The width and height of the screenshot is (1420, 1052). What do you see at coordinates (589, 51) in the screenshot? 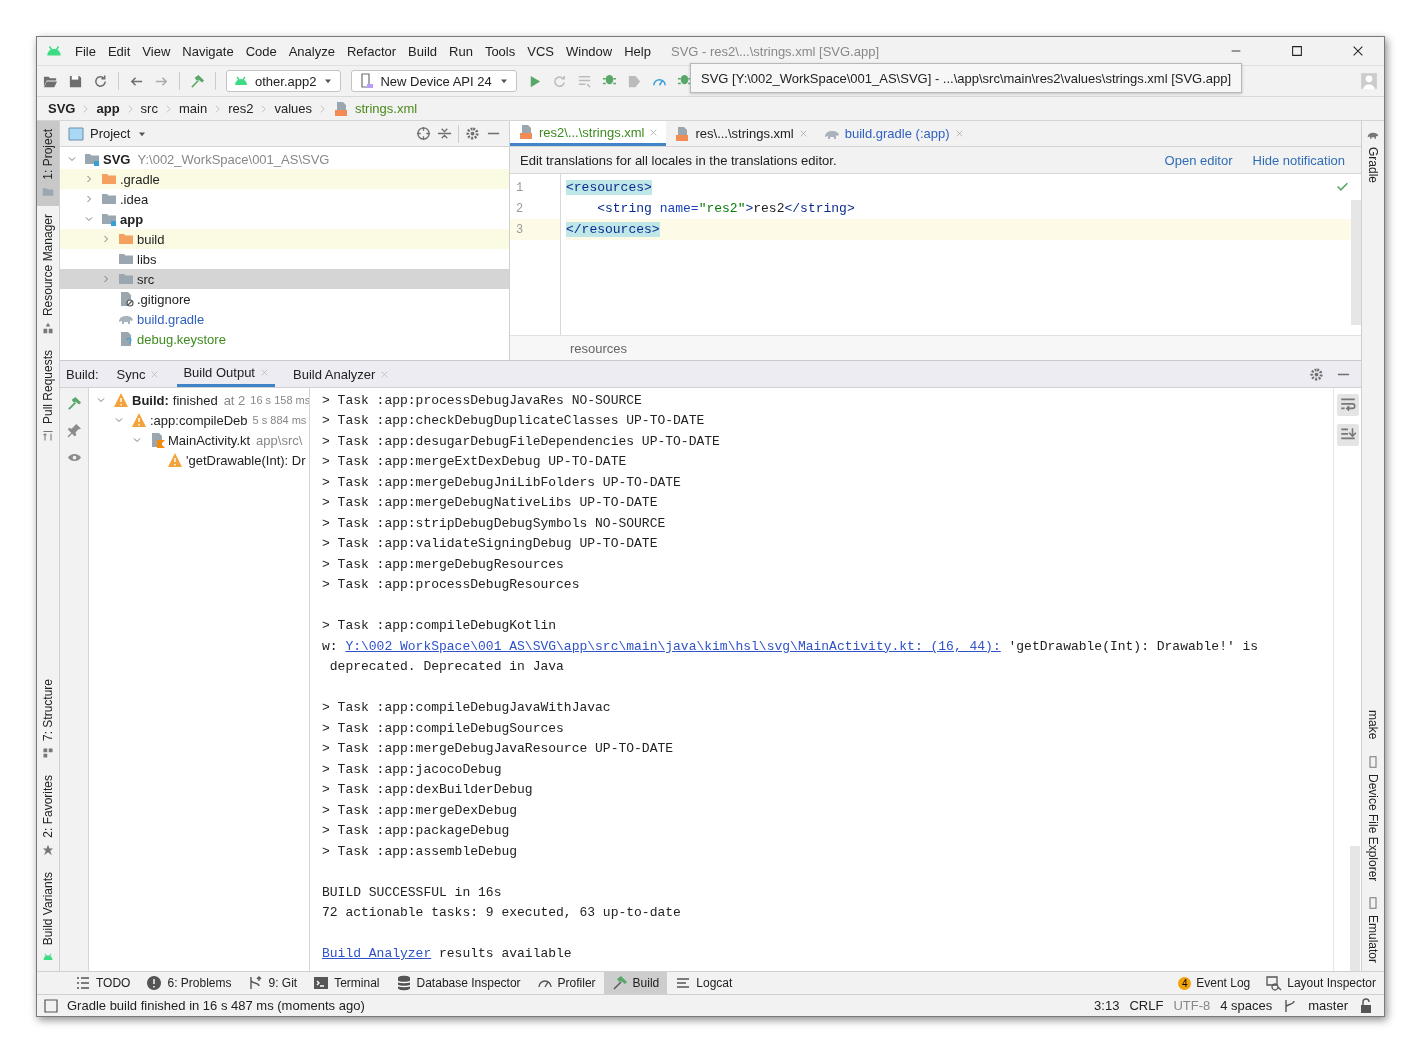
I see `menu-item: Window` at bounding box center [589, 51].